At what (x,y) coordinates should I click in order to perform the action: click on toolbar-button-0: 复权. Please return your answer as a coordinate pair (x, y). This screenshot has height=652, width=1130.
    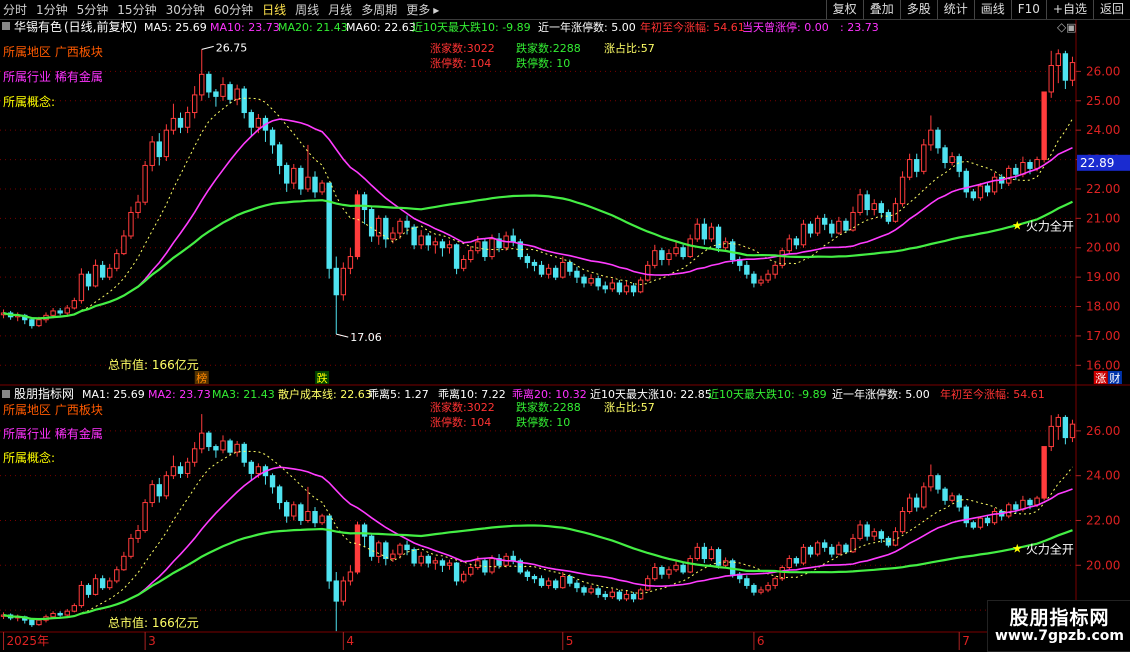
    Looking at the image, I should click on (844, 9).